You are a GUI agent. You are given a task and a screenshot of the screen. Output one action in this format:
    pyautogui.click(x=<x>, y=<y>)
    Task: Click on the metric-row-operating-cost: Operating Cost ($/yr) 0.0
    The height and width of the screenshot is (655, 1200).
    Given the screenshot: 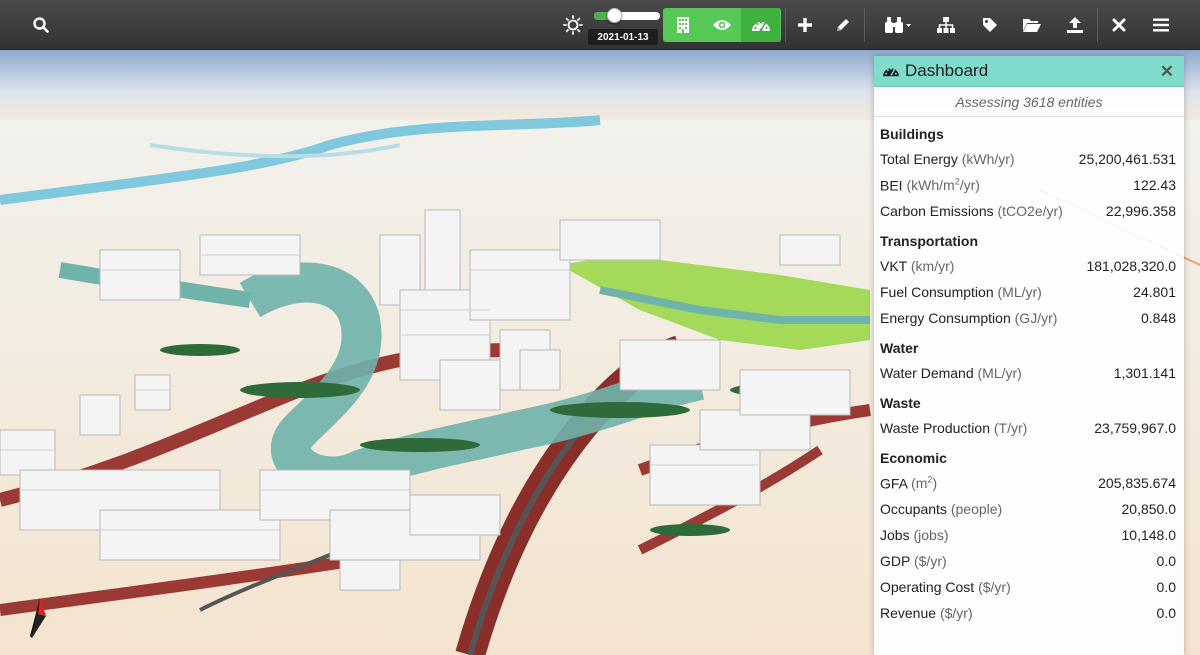 What is the action you would take?
    pyautogui.click(x=1029, y=587)
    